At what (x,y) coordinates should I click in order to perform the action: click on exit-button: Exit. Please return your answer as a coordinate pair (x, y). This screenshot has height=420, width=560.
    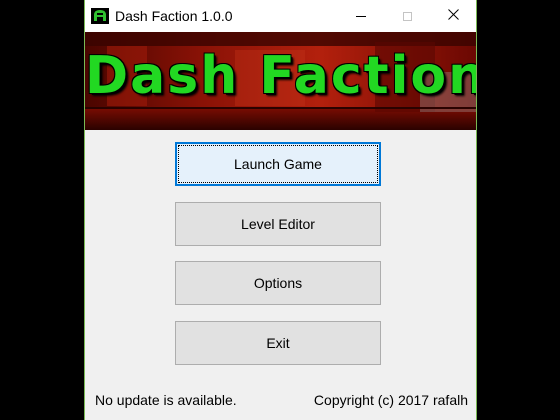
    Looking at the image, I should click on (278, 343).